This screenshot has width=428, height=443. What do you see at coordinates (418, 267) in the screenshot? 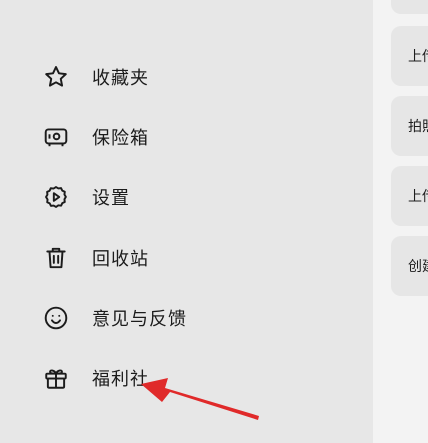
I see `card-label: 创建` at bounding box center [418, 267].